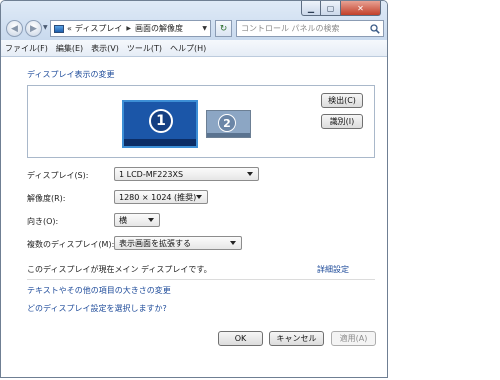  I want to click on monitor-1-taskbar, so click(160, 142).